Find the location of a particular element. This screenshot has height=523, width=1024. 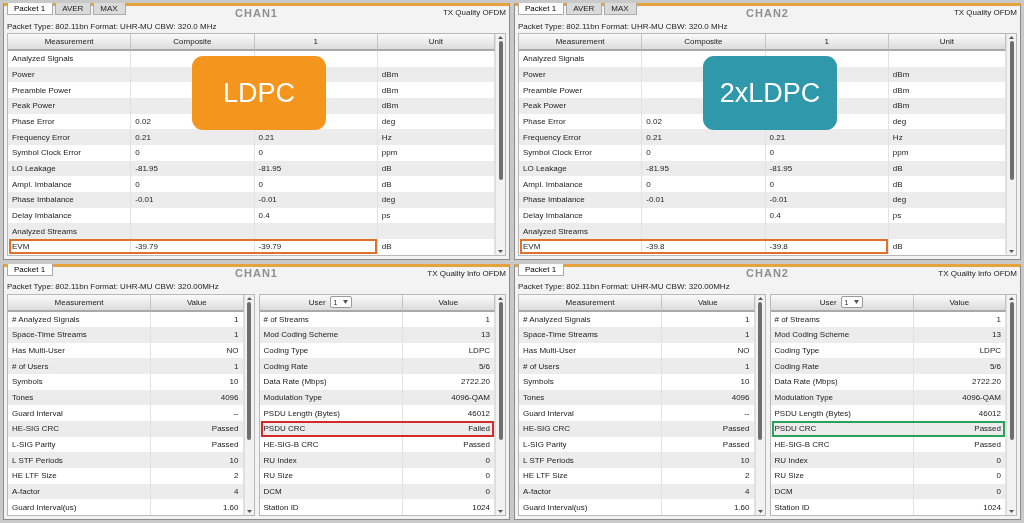

table-cell: Symbols is located at coordinates (538, 382).